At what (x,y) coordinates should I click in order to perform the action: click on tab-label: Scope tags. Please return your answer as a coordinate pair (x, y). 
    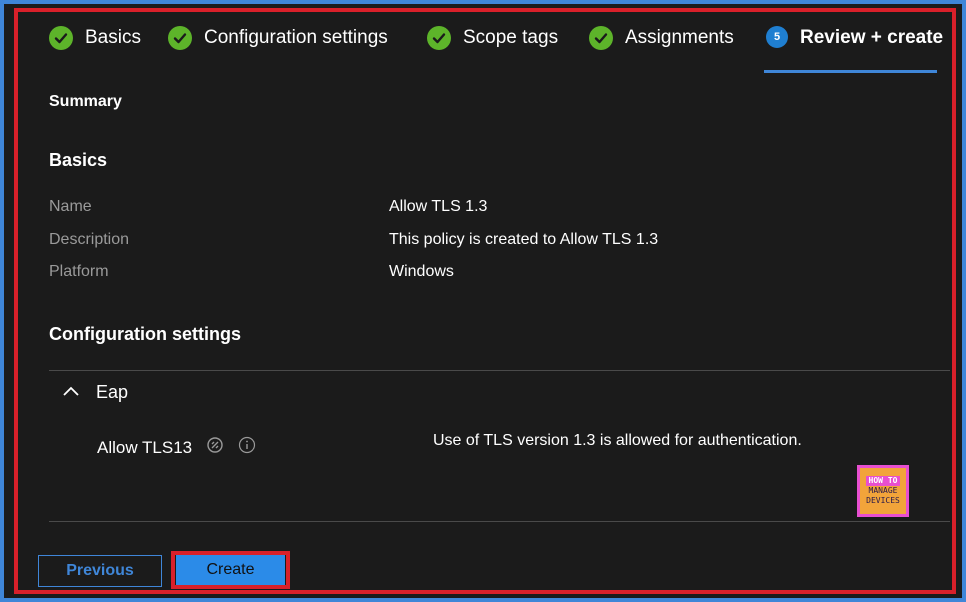
    Looking at the image, I should click on (511, 37).